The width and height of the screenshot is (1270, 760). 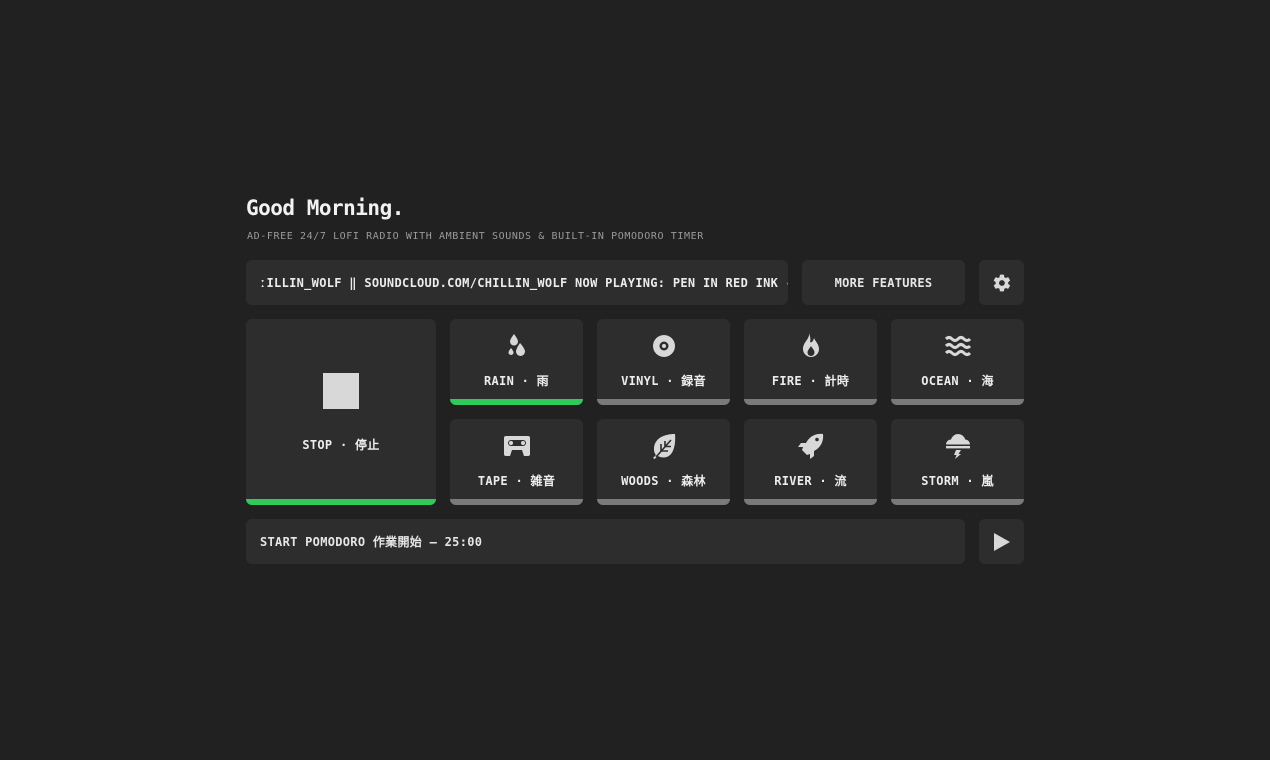 I want to click on sound-tile-woods: WOODS · 森林, so click(x=663, y=462).